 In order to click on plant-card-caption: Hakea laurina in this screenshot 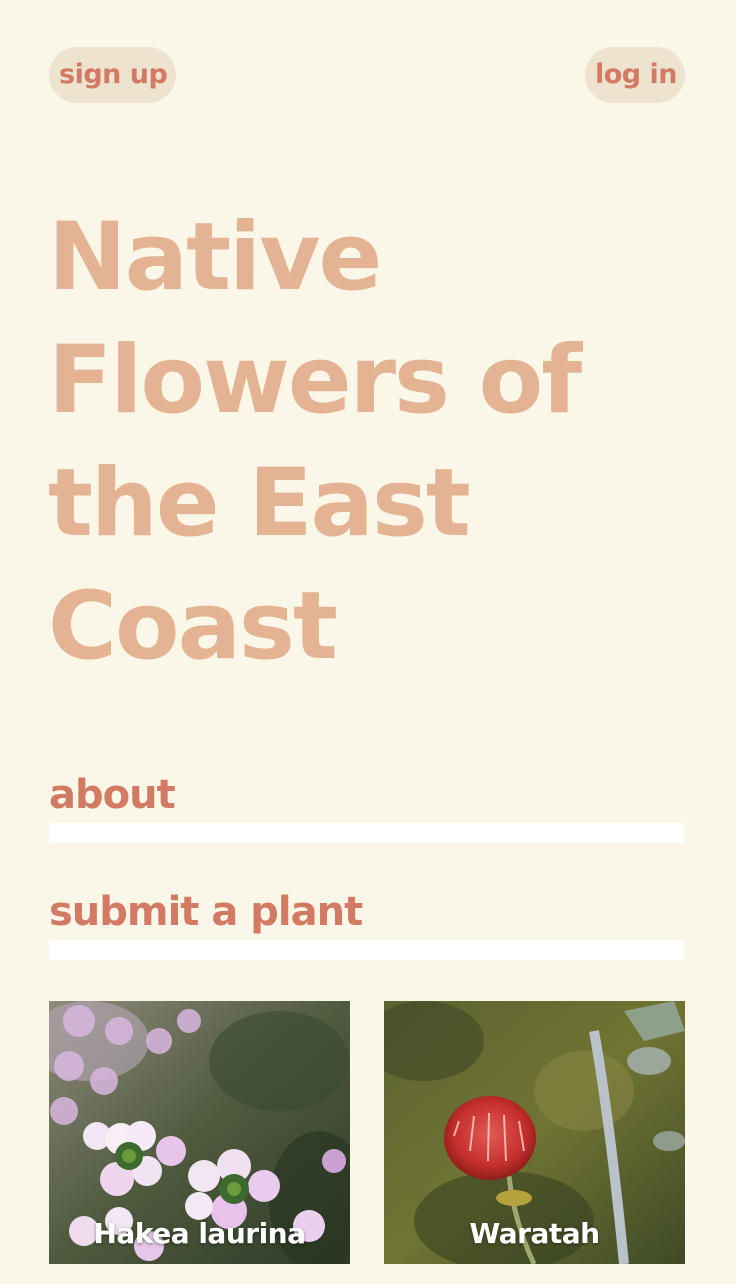, I will do `click(200, 1233)`.